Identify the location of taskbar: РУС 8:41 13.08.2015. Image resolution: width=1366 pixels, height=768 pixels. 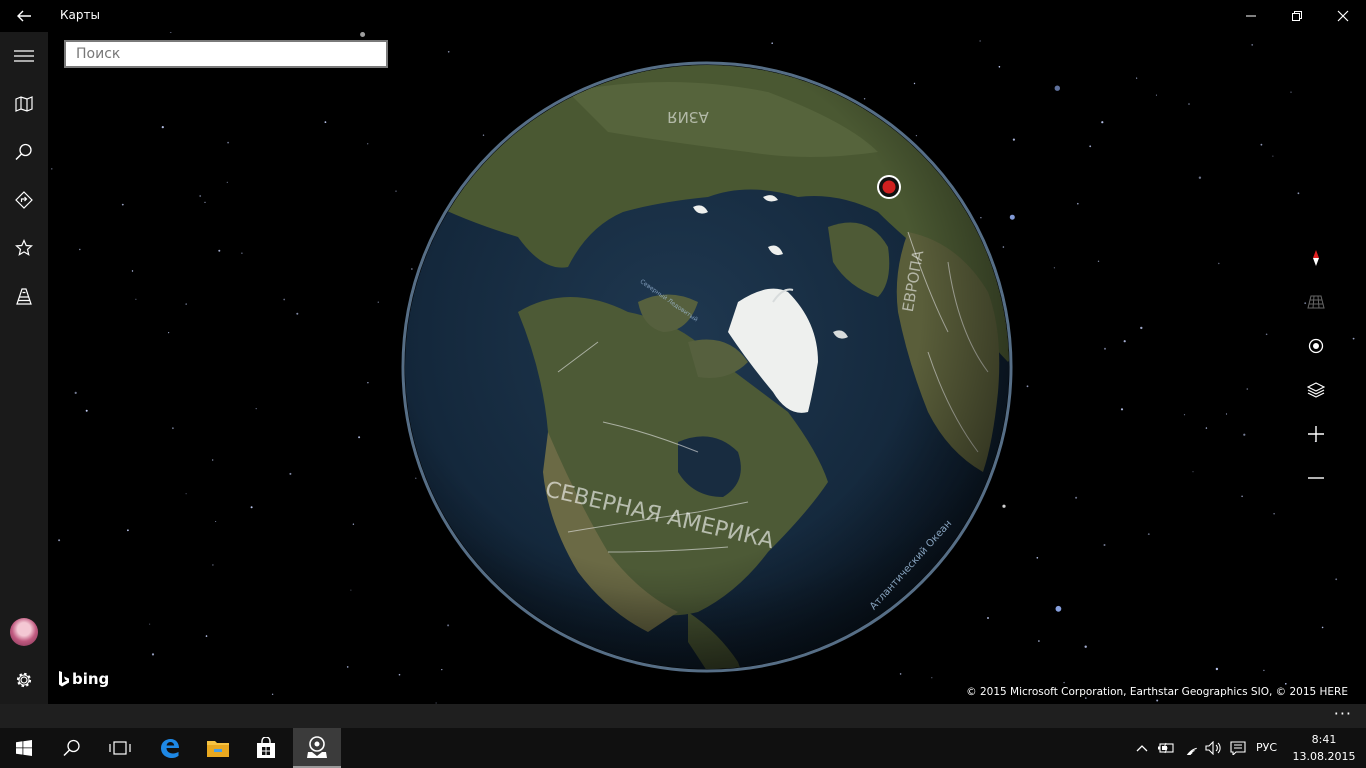
(683, 748).